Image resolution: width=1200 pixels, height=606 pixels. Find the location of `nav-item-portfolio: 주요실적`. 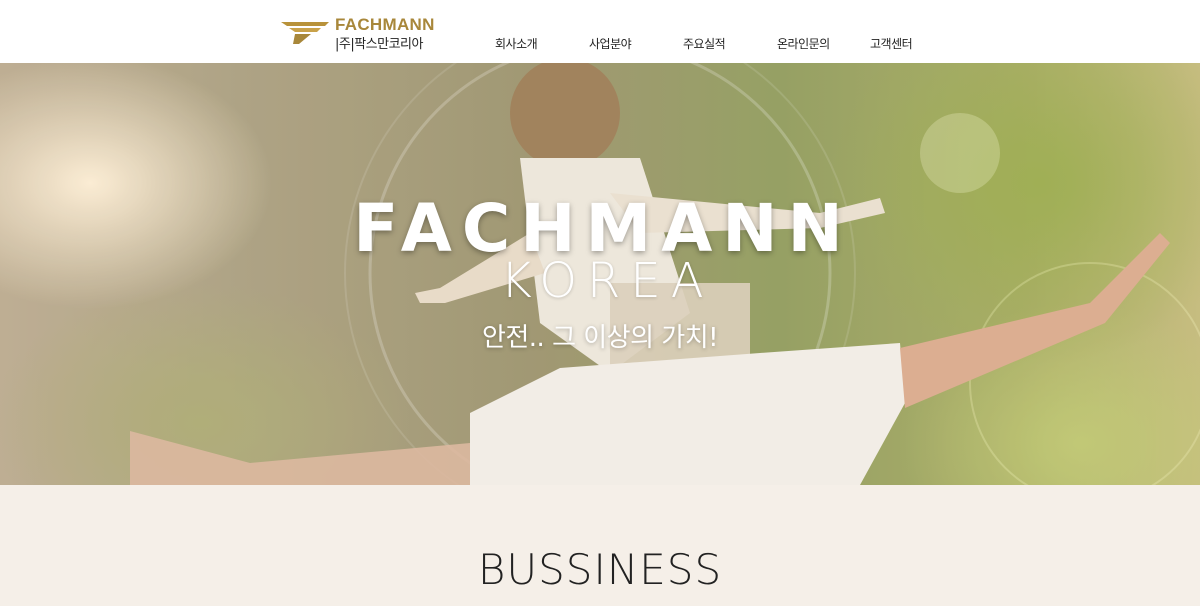

nav-item-portfolio: 주요실적 is located at coordinates (704, 43).